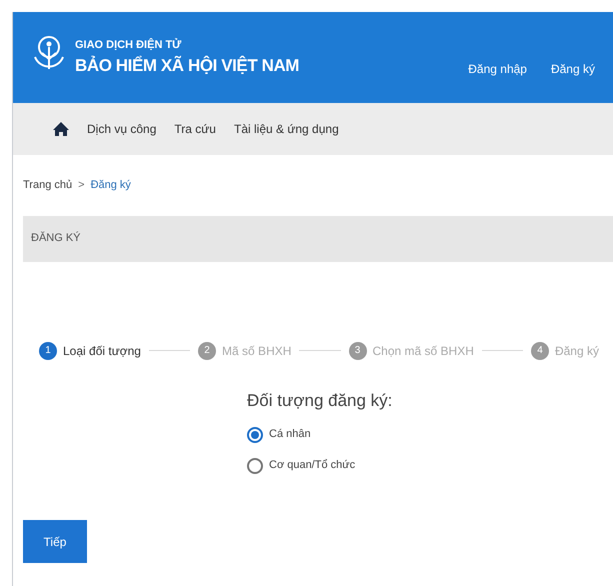 The image size is (613, 586). What do you see at coordinates (207, 351) in the screenshot?
I see `step-number: 2` at bounding box center [207, 351].